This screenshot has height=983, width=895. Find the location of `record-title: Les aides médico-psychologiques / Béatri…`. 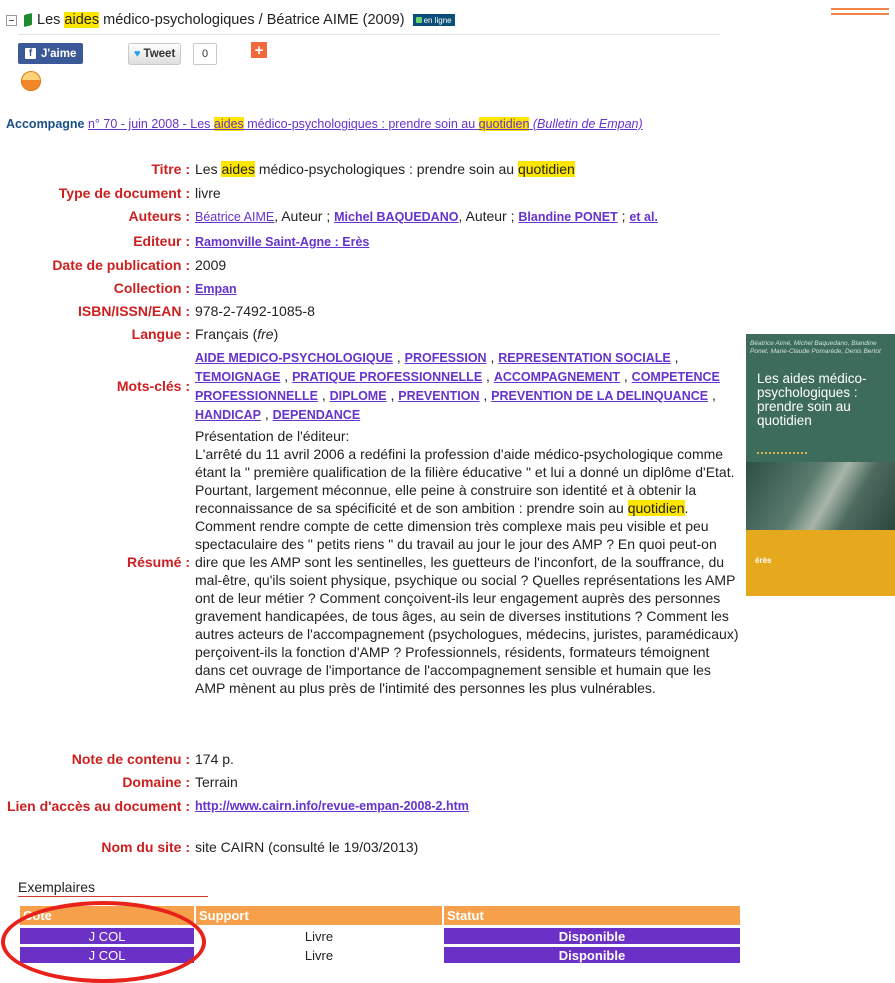

record-title: Les aides médico-psychologiques / Béatri… is located at coordinates (230, 20).